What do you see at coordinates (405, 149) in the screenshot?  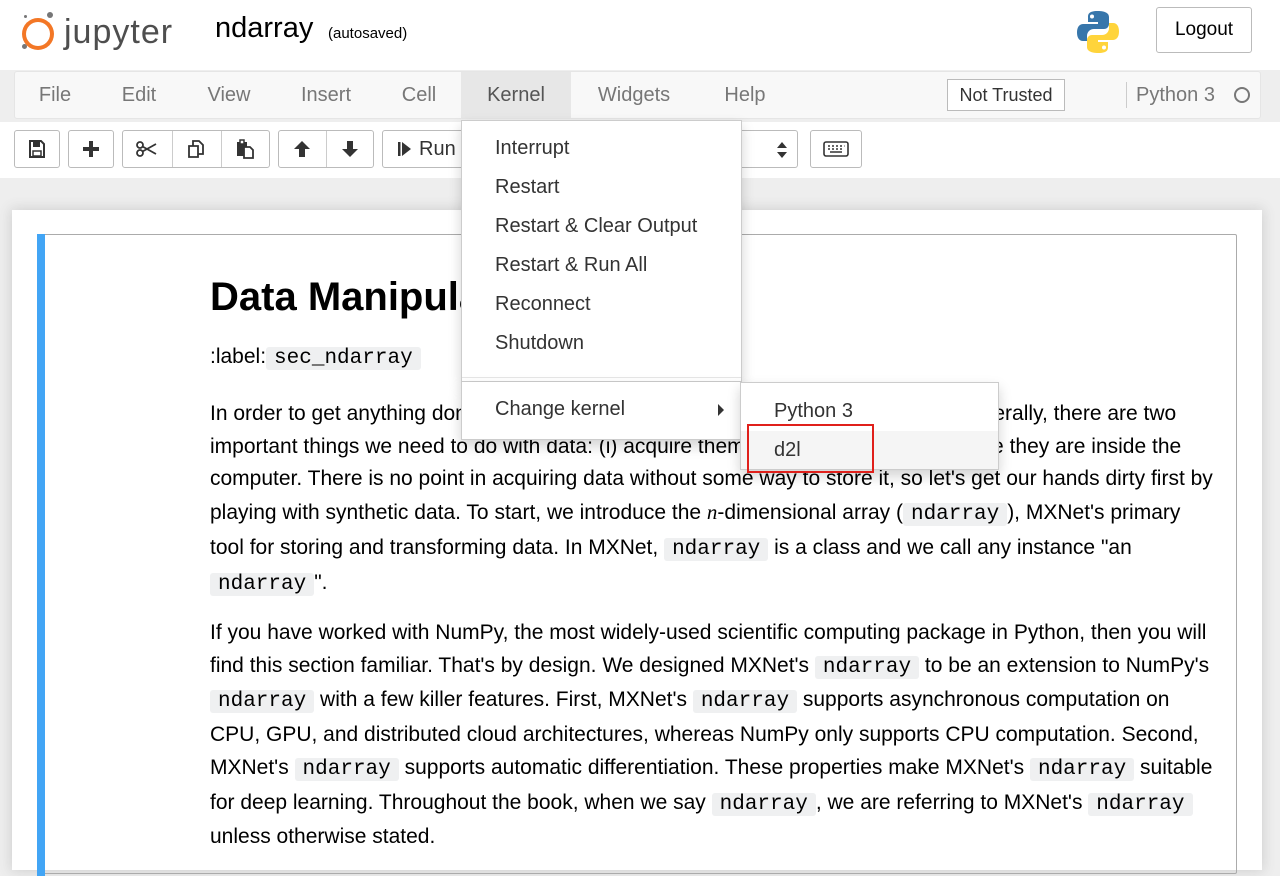 I see `step-forward-icon` at bounding box center [405, 149].